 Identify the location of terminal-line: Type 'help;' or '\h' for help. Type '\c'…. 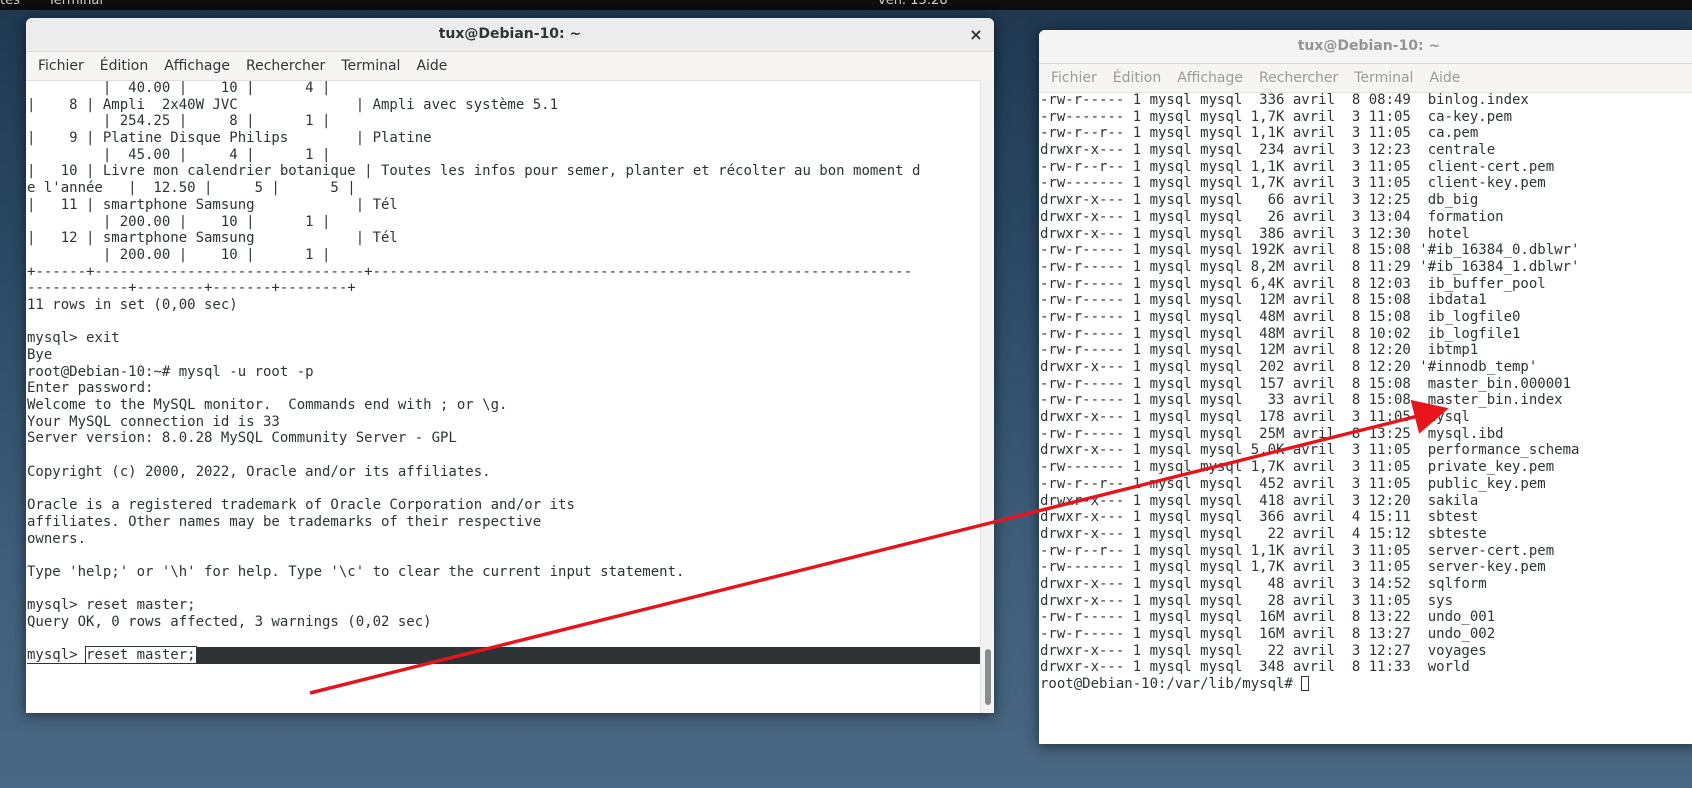
(356, 571).